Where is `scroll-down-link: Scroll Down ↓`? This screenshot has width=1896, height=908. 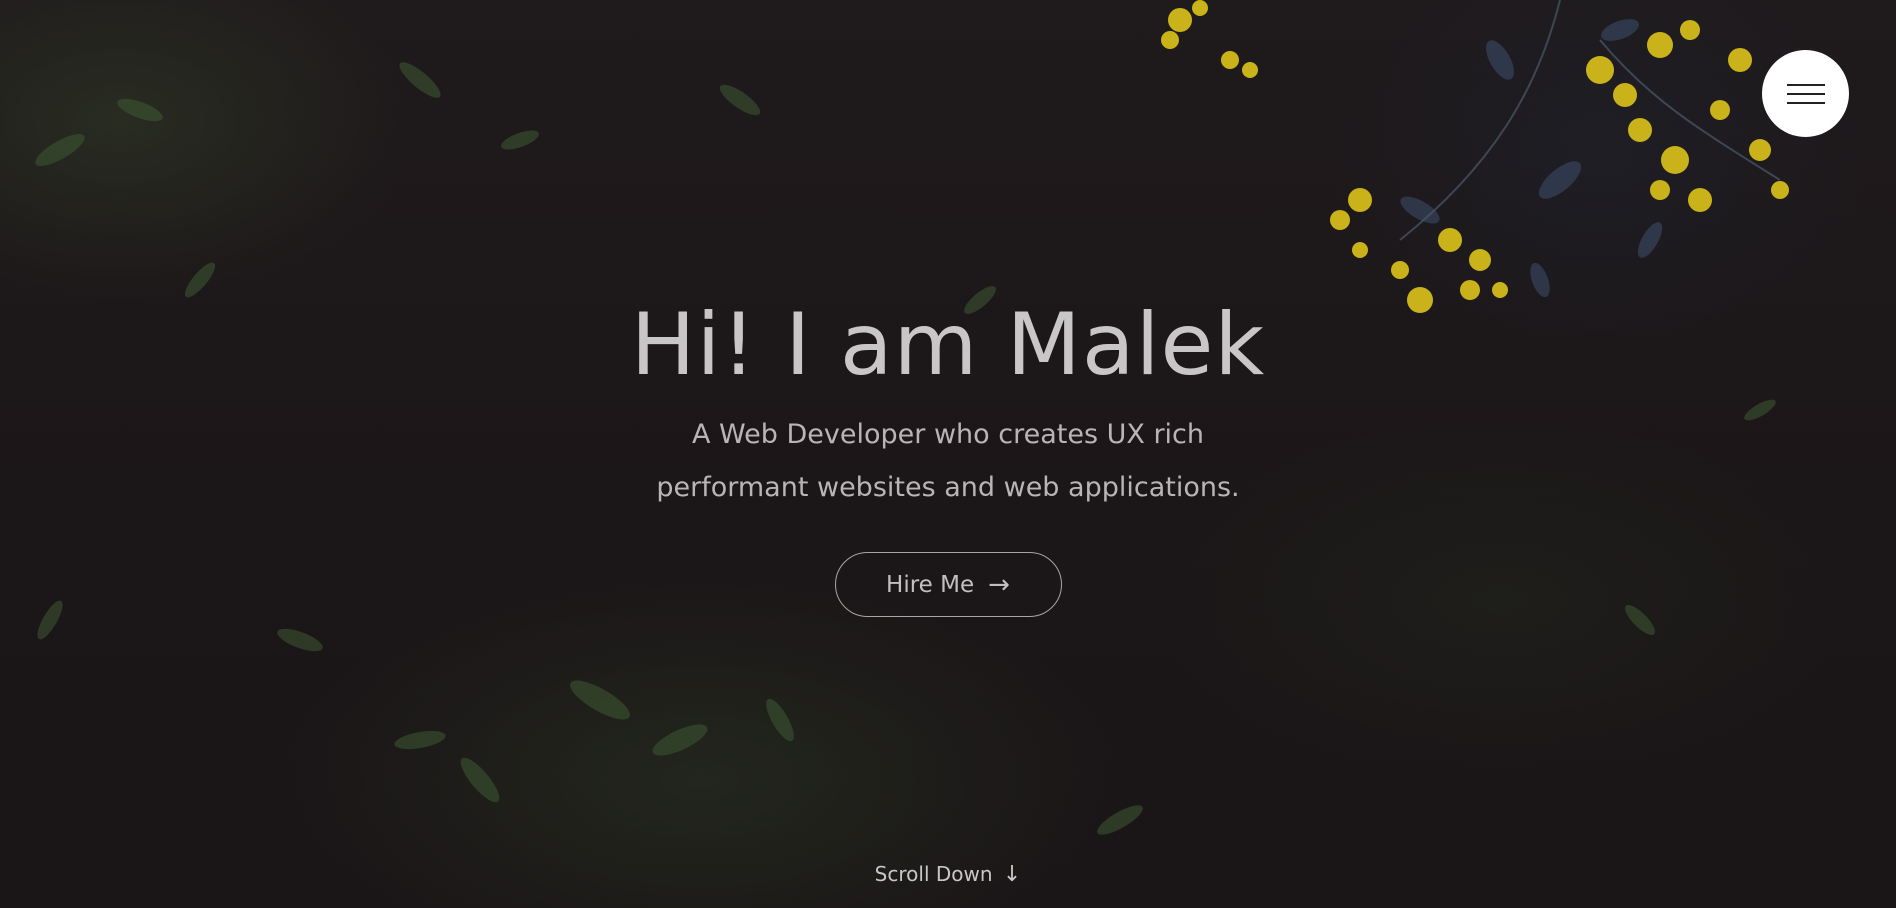
scroll-down-link: Scroll Down ↓ is located at coordinates (948, 874).